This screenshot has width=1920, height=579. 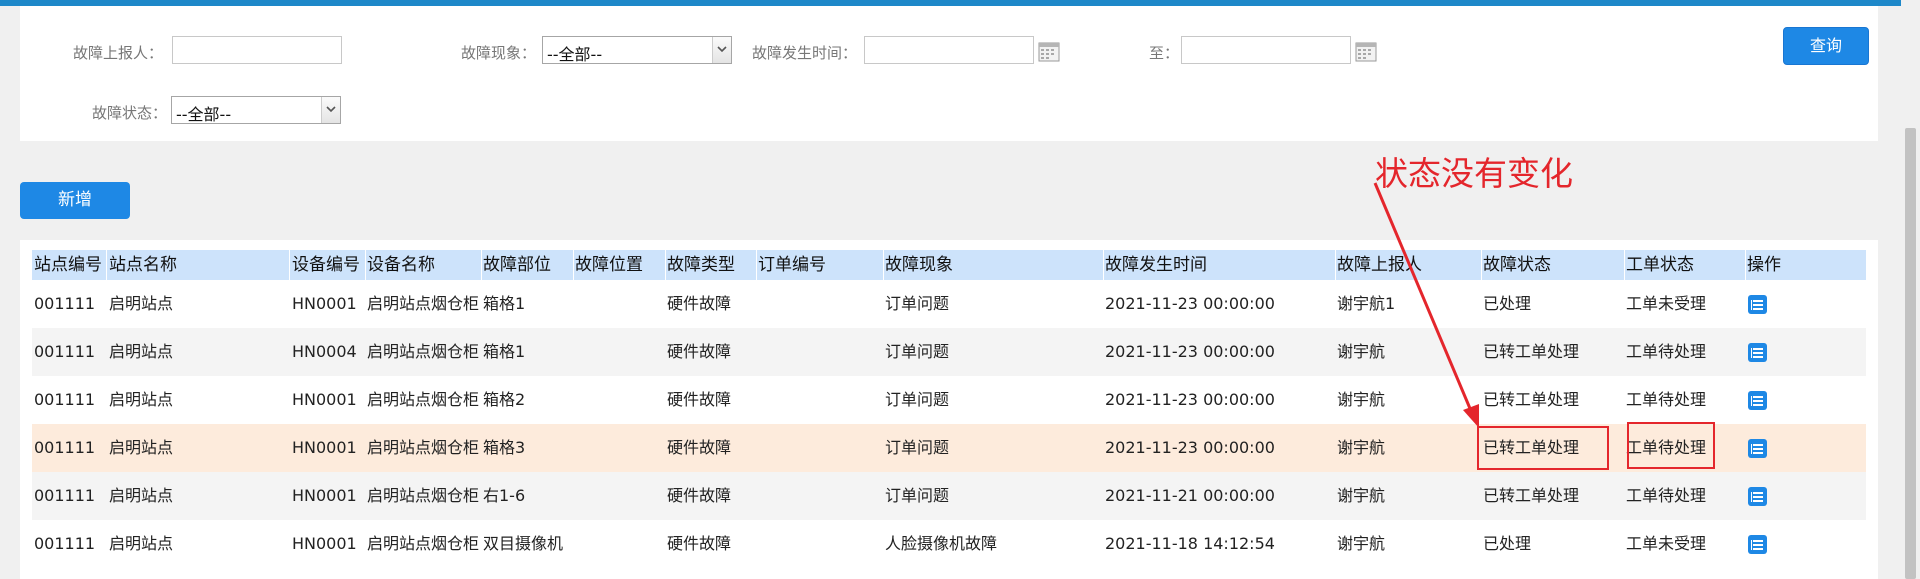 What do you see at coordinates (792, 265) in the screenshot?
I see `header-order-id: 订单编号` at bounding box center [792, 265].